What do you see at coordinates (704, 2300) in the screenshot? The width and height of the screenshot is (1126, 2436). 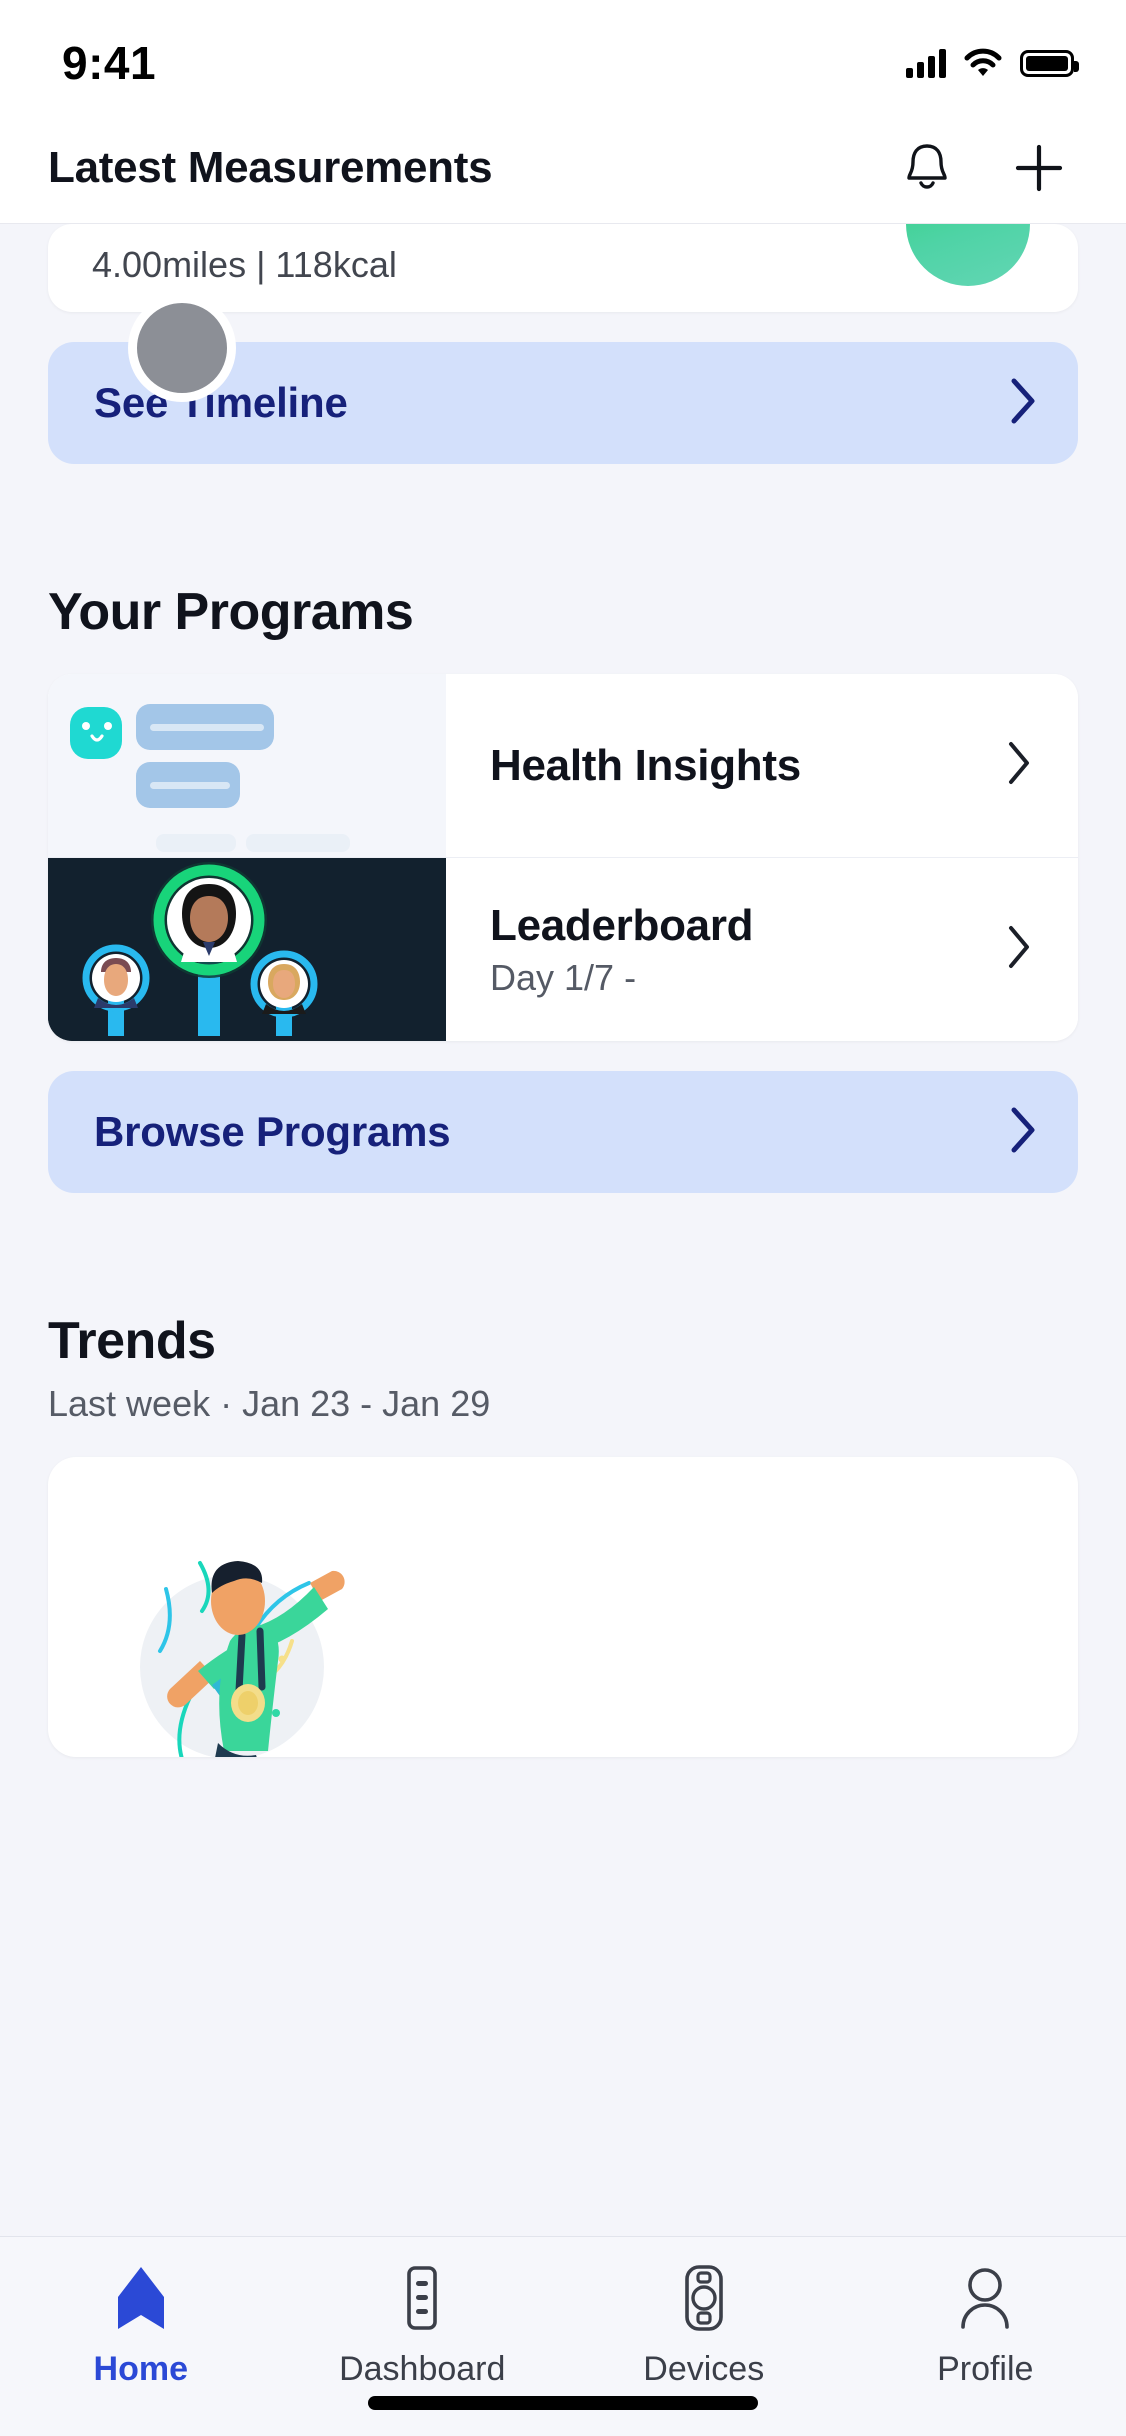 I see `smartwatch-icon` at bounding box center [704, 2300].